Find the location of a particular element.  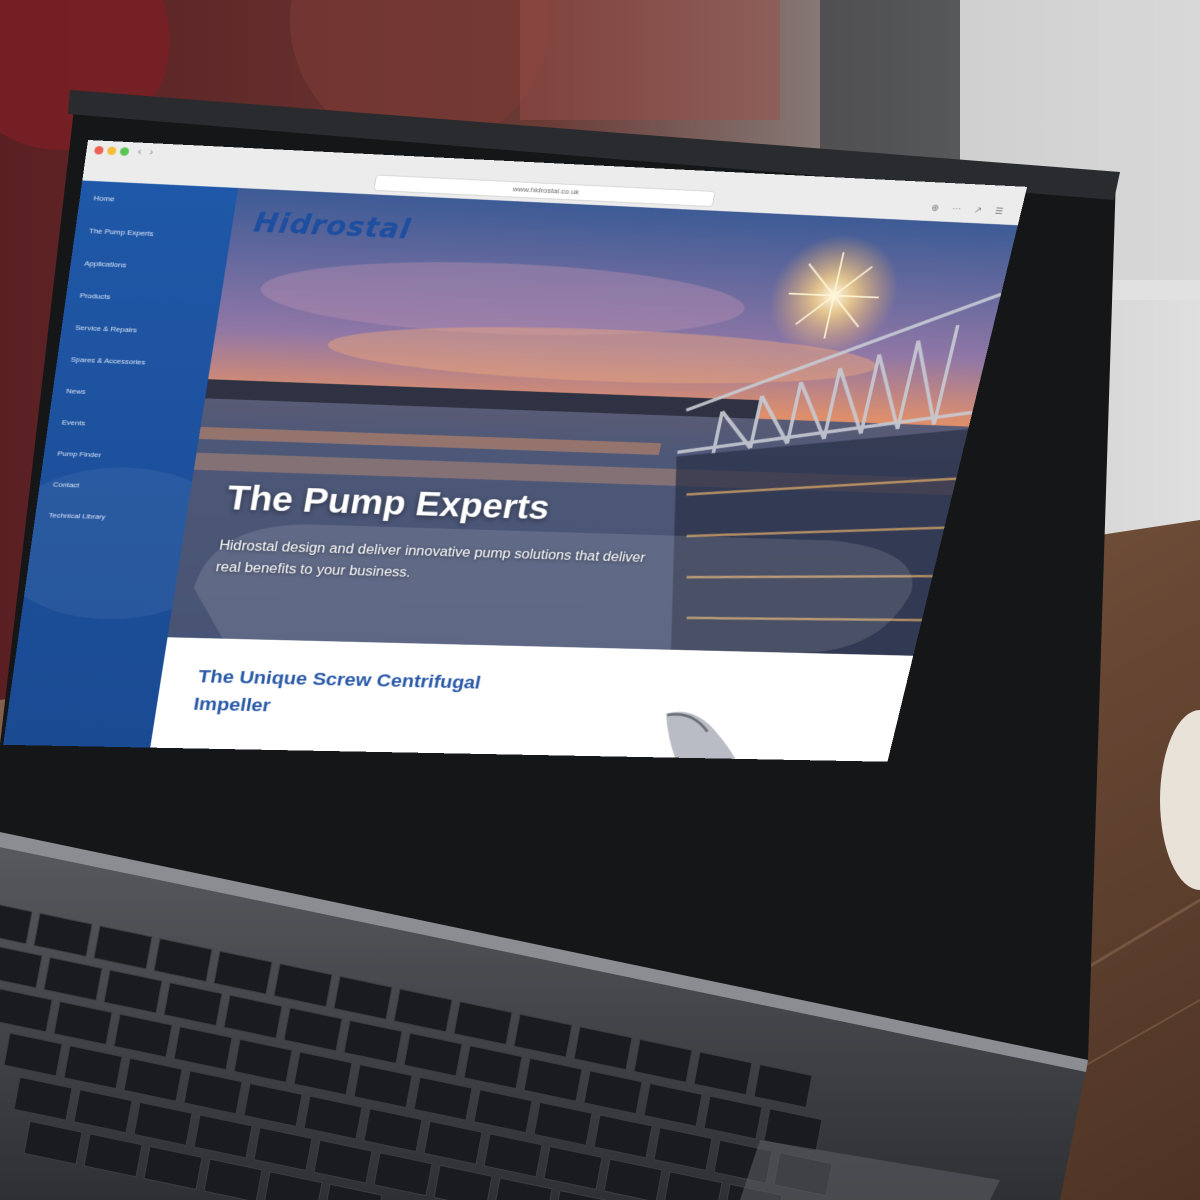

back-icon: ‹ is located at coordinates (139, 151).